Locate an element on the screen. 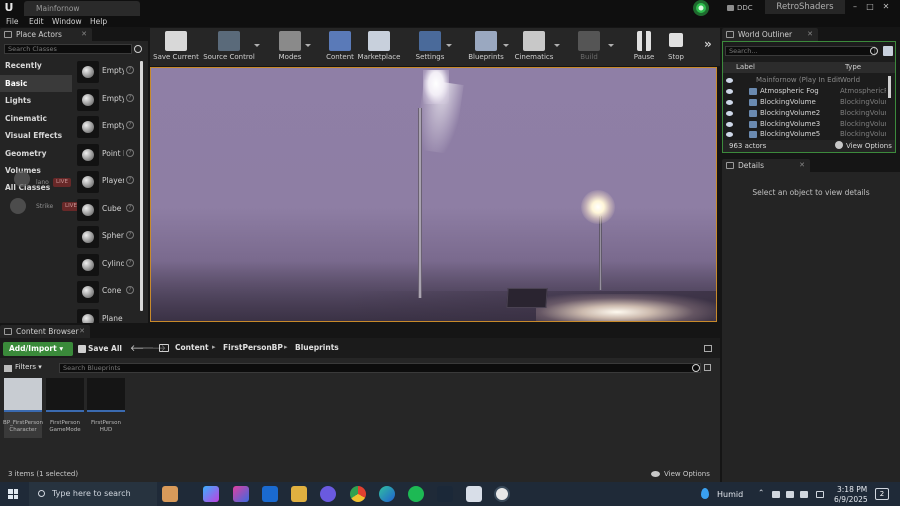  category-visual-effects: Visual Effects is located at coordinates (36, 135).